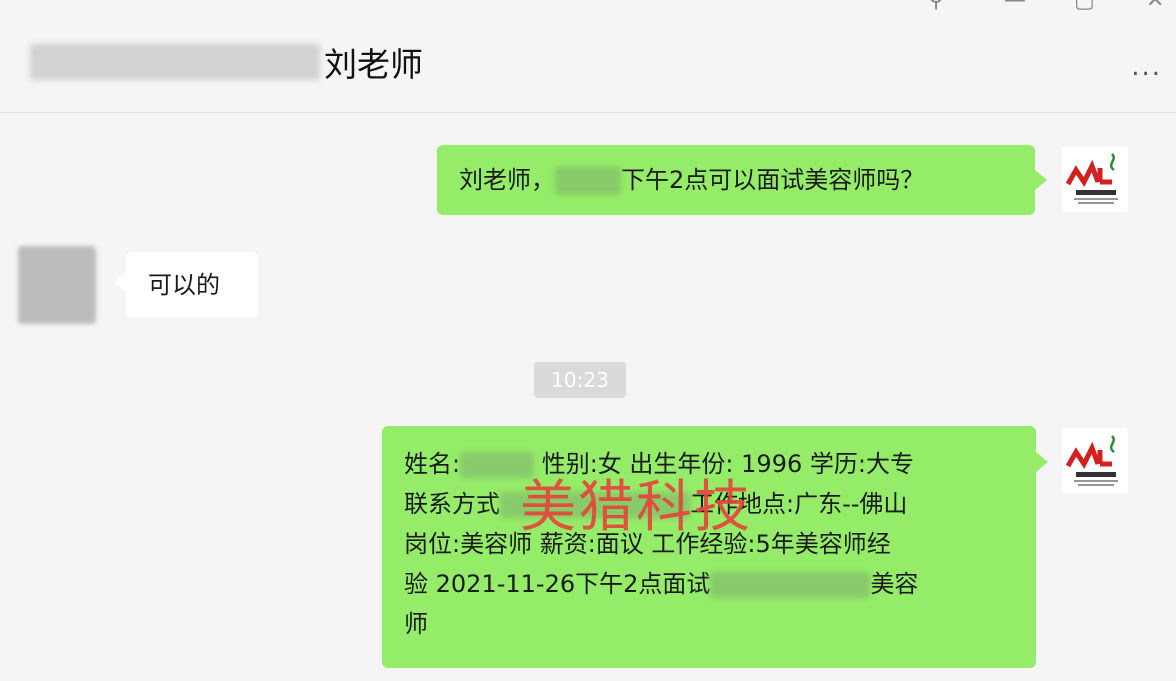  Describe the element at coordinates (894, 584) in the screenshot. I see `text-segment: 美容` at that location.